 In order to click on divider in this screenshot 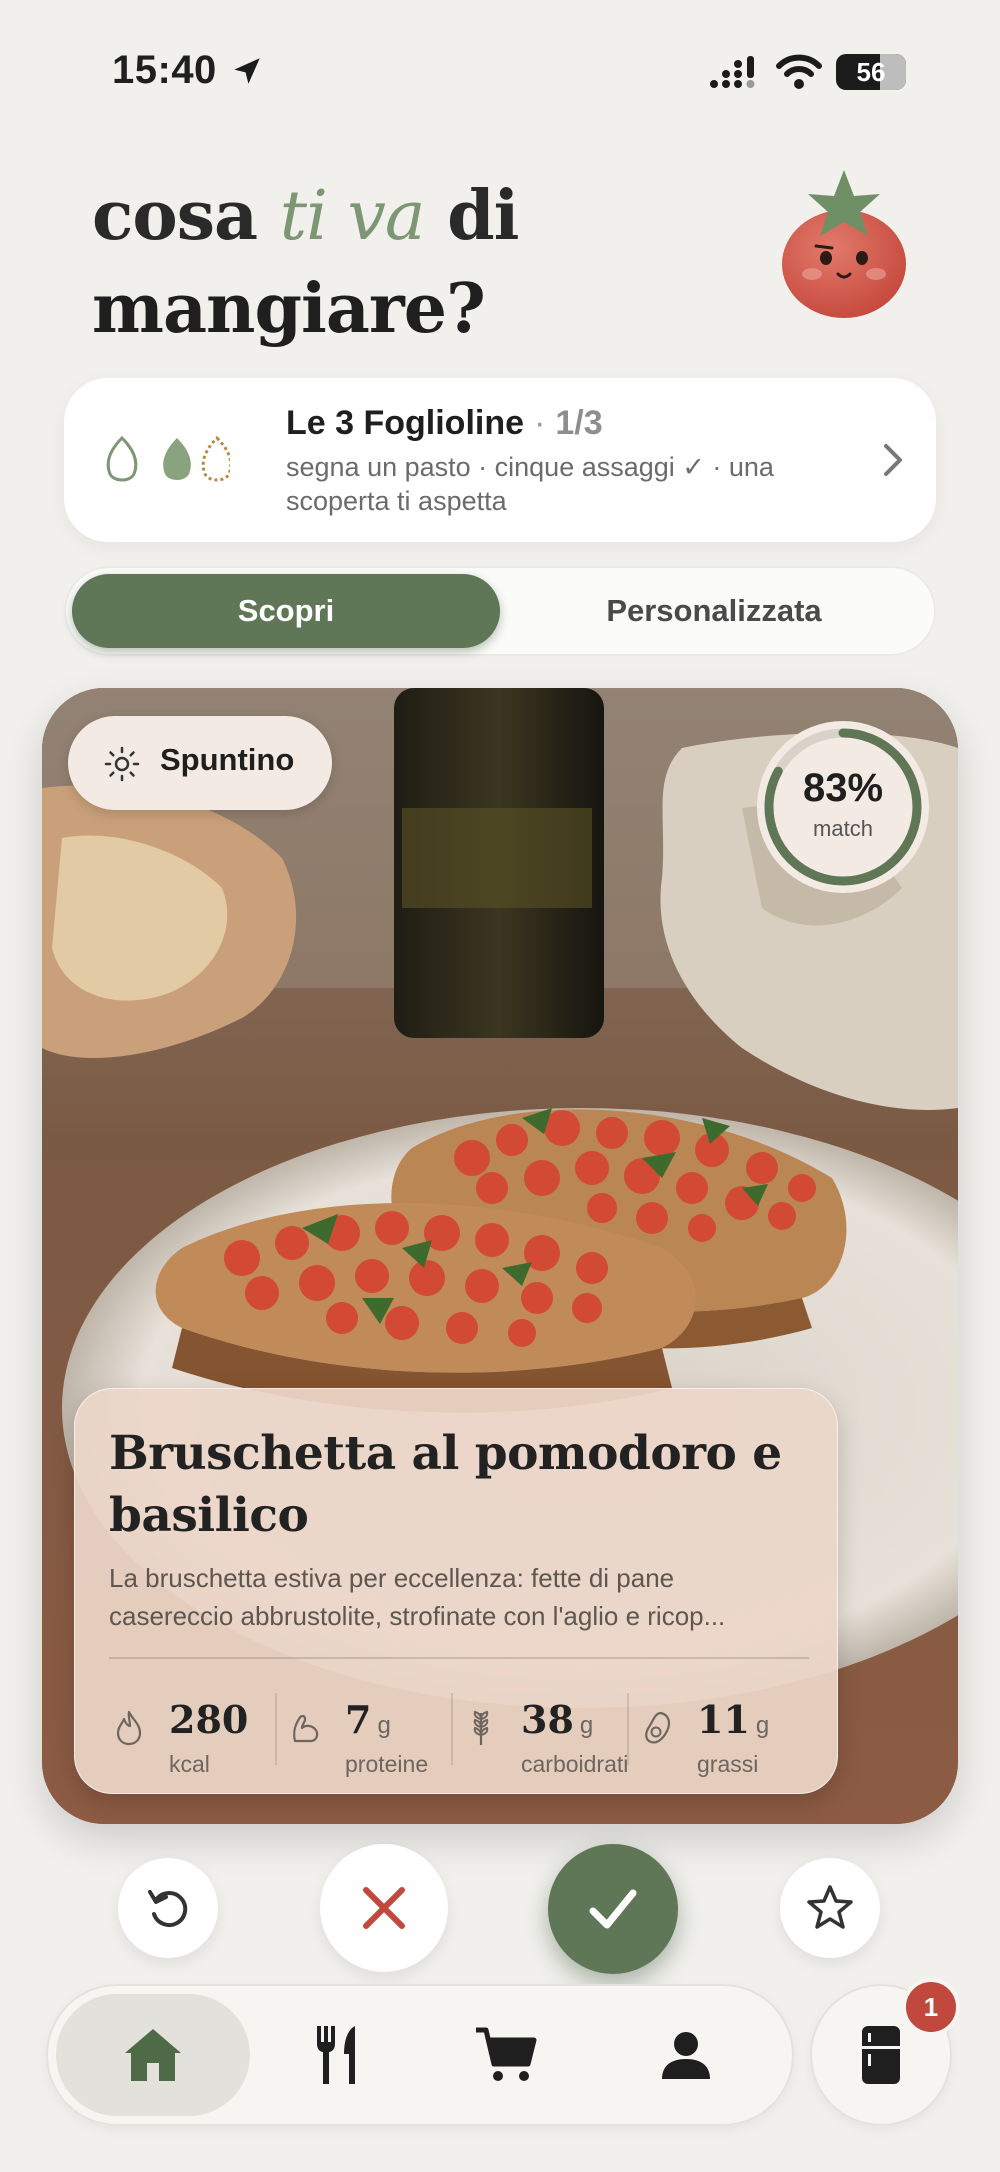, I will do `click(459, 1658)`.